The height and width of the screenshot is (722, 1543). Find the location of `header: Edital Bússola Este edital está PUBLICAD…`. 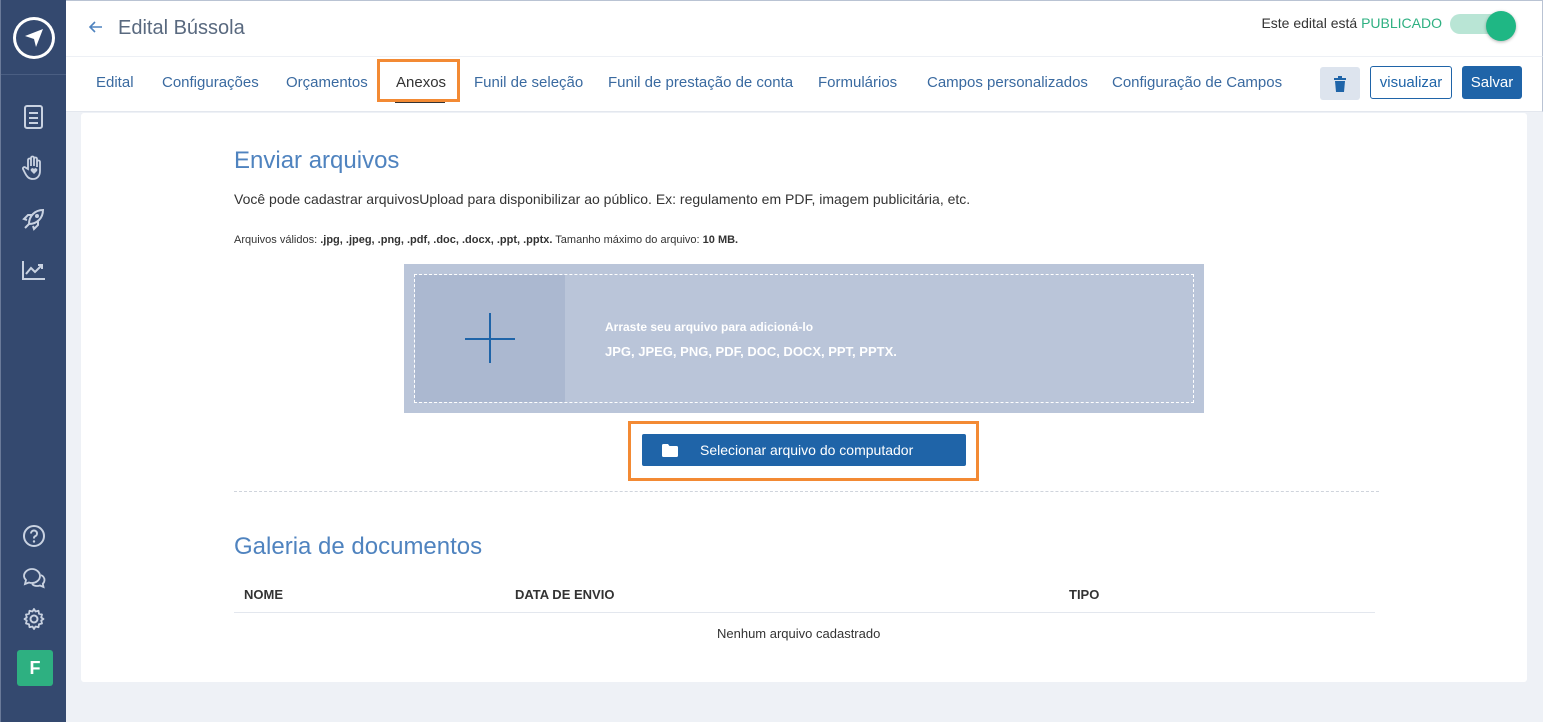

header: Edital Bússola Este edital está PUBLICAD… is located at coordinates (804, 28).